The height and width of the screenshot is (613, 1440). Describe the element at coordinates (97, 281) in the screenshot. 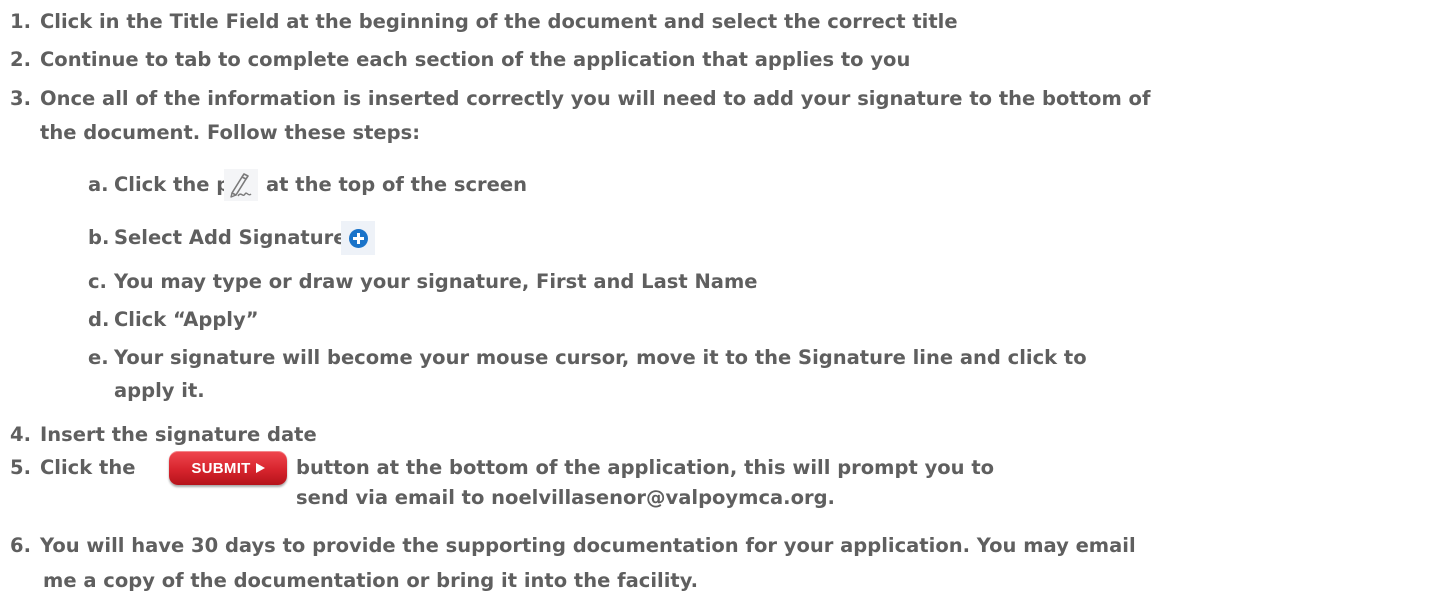

I see `substep-letter: c.` at that location.